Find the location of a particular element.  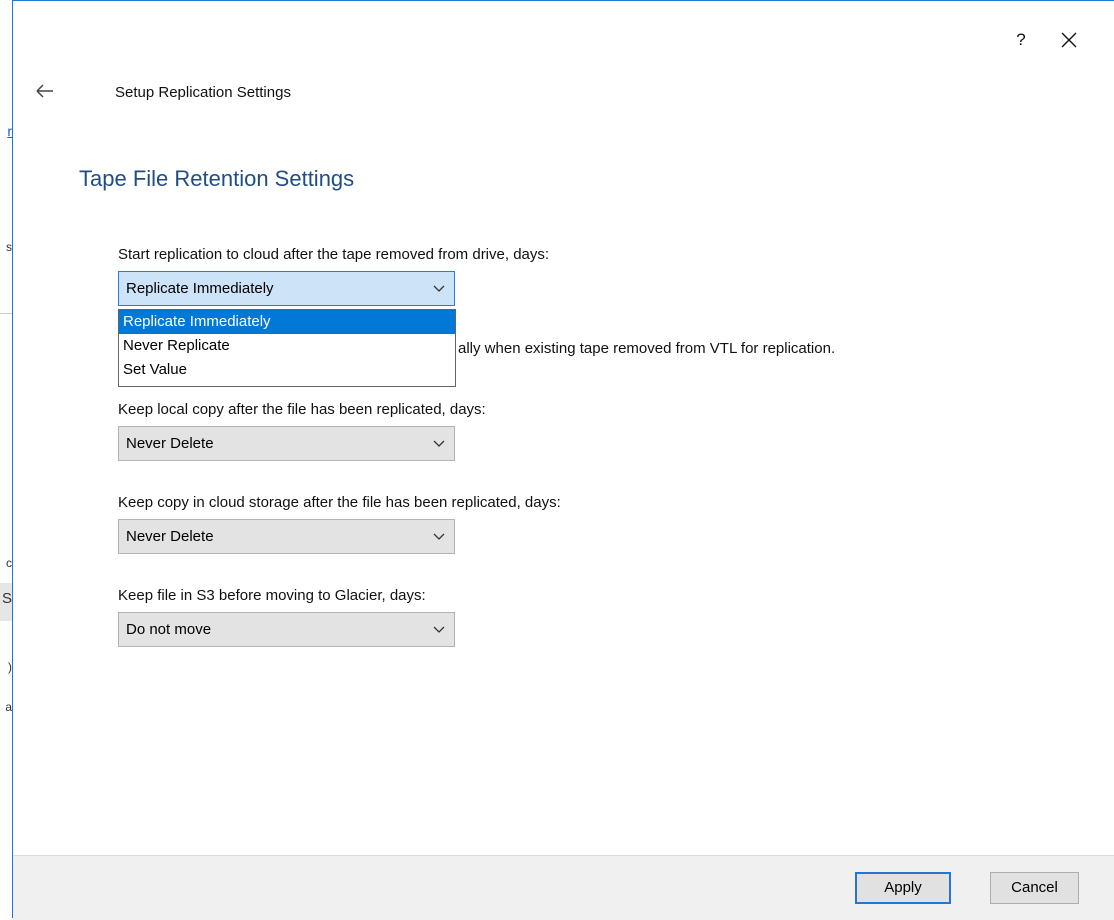

dropdown-option-set-value: Set Value is located at coordinates (287, 370).